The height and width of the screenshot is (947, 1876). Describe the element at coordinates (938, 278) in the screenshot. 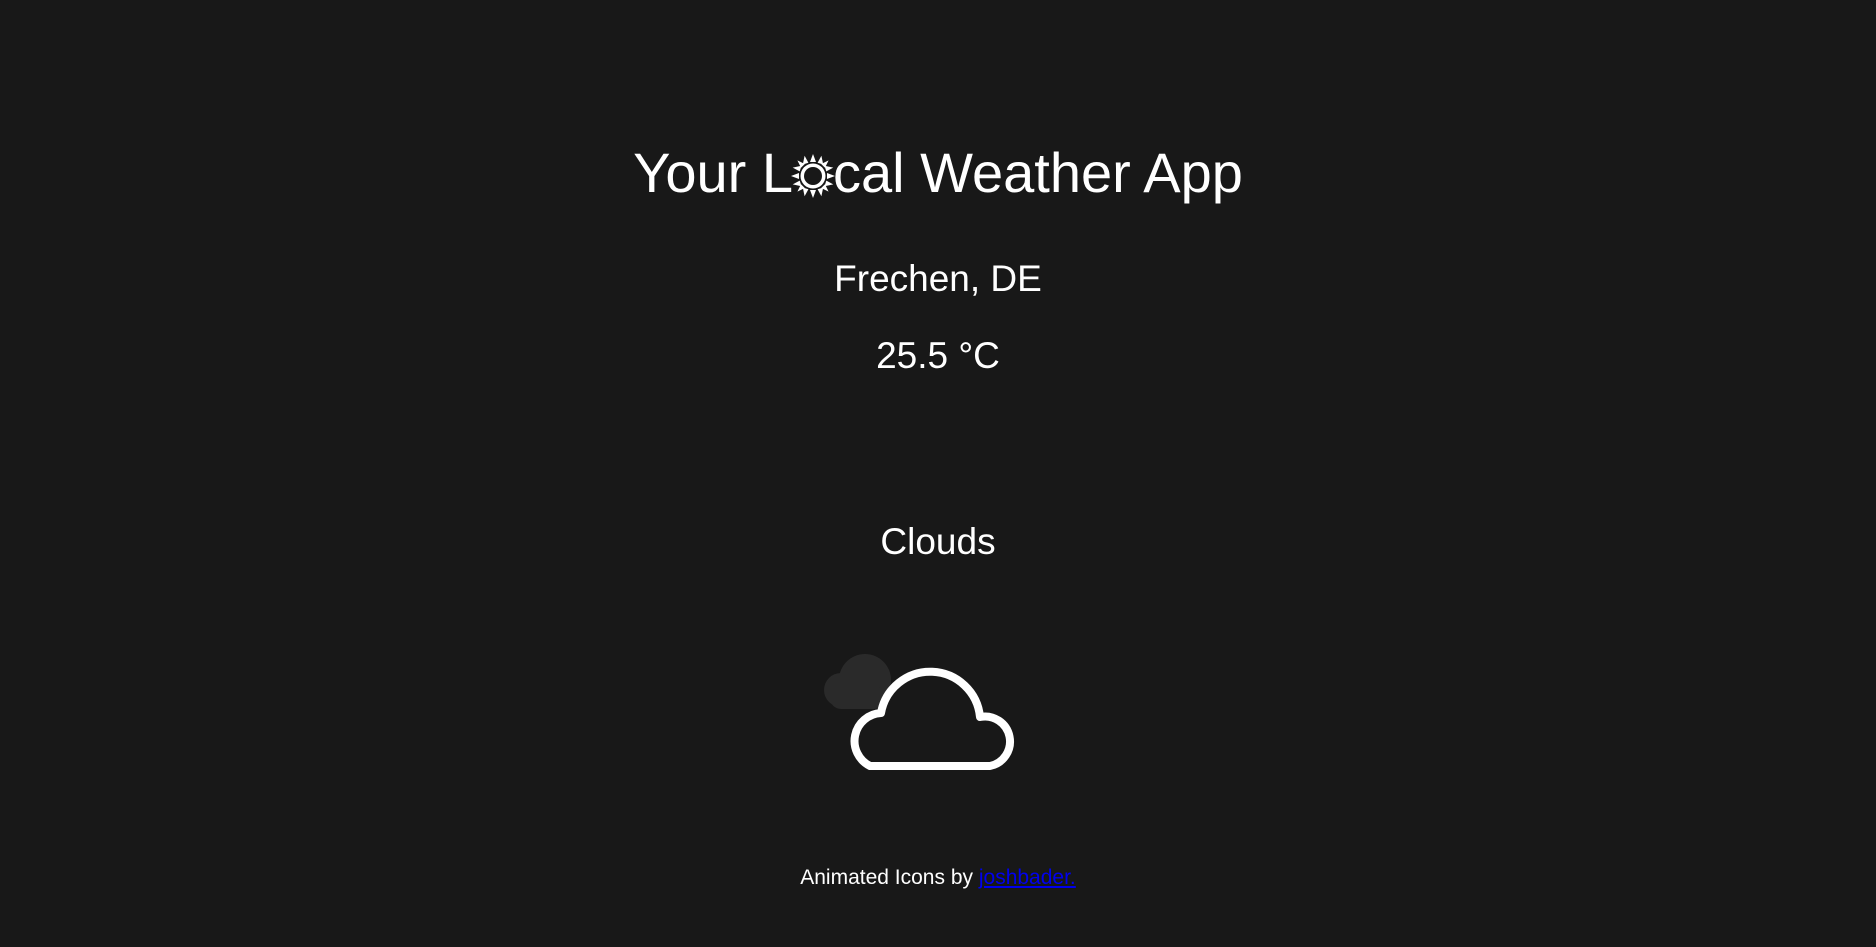

I see `location-label: Frechen, DE` at that location.